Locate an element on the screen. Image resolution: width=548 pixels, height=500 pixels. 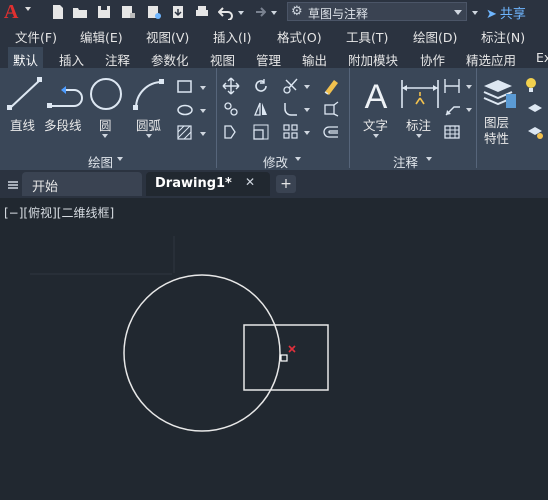
menu-dimension: 标注(N) is located at coordinates (503, 36).